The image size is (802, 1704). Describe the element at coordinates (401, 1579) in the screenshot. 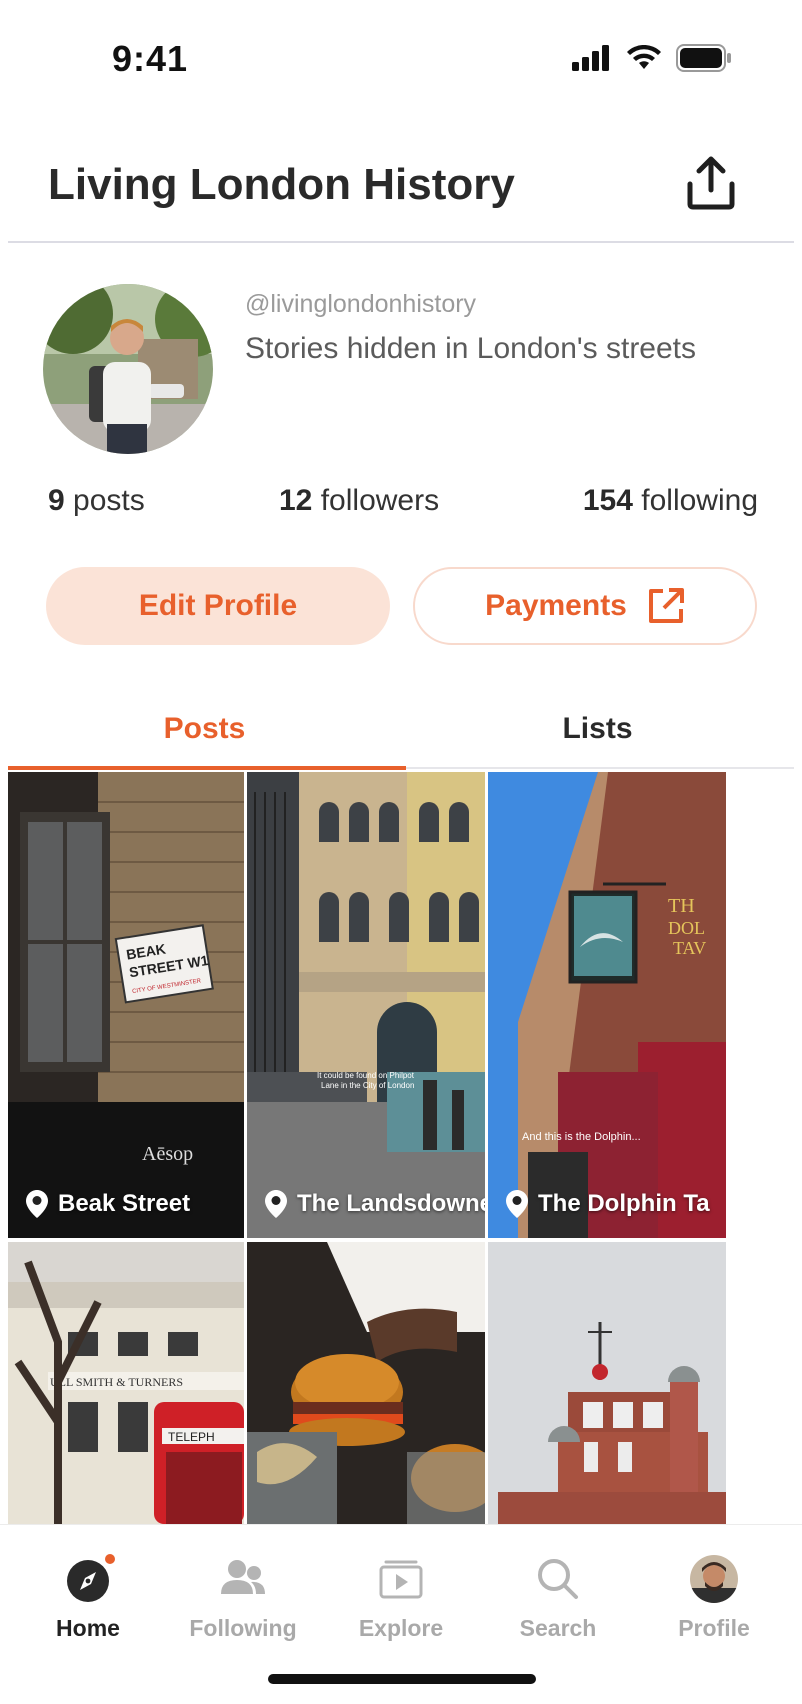

I see `play-icon` at that location.